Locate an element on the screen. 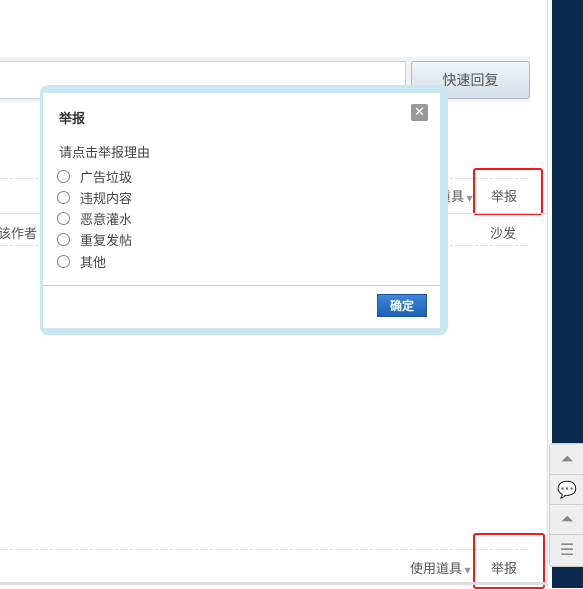 This screenshot has height=589, width=583. side-toolbar: ⏶ 💬 ⏶ ☰ is located at coordinates (566, 505).